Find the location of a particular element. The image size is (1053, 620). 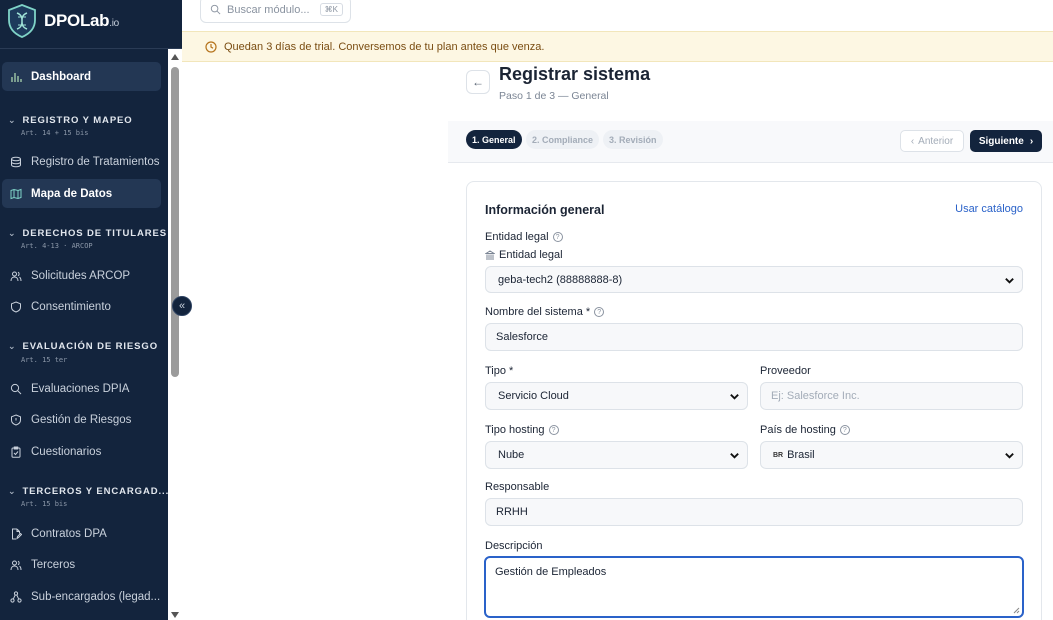

sidebar-item-registro-tratamientos: Registro de Tratamientos is located at coordinates (81, 161).